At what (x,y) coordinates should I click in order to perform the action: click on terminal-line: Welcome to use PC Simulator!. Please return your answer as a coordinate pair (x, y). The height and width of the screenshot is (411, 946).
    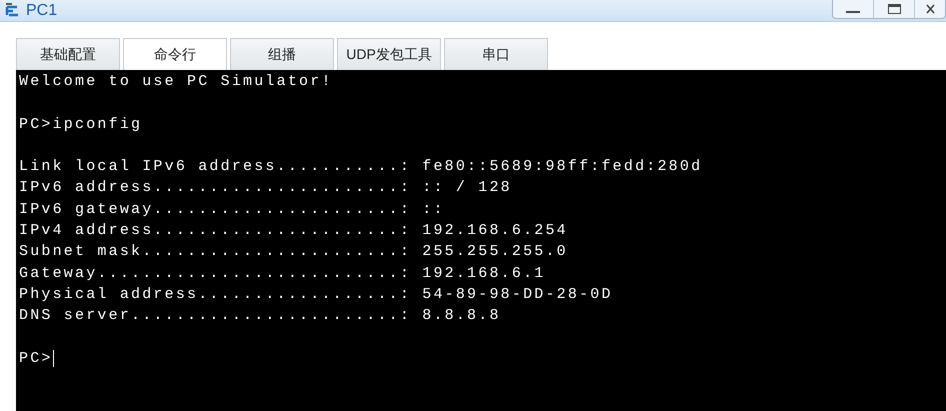
    Looking at the image, I should click on (176, 82).